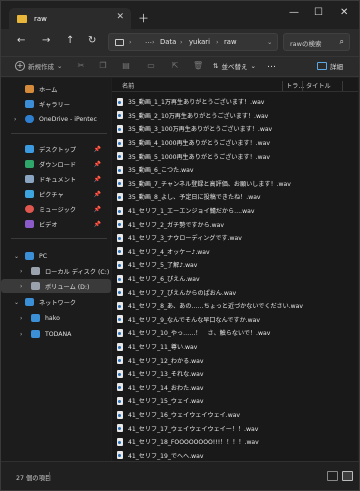  I want to click on file-row: 41_セリフ_15_ウェイ.wav, so click(212, 401).